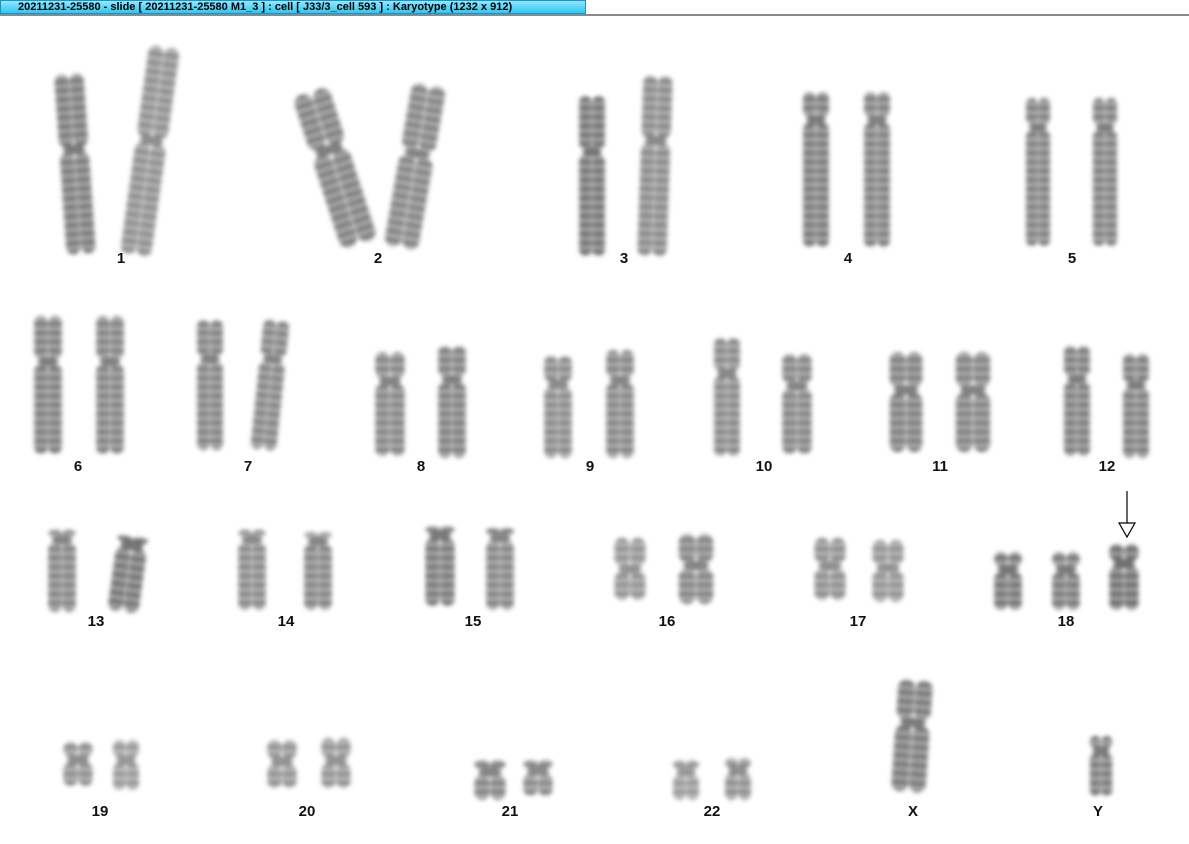 This screenshot has height=844, width=1189. I want to click on pair-label-15: 15, so click(473, 621).